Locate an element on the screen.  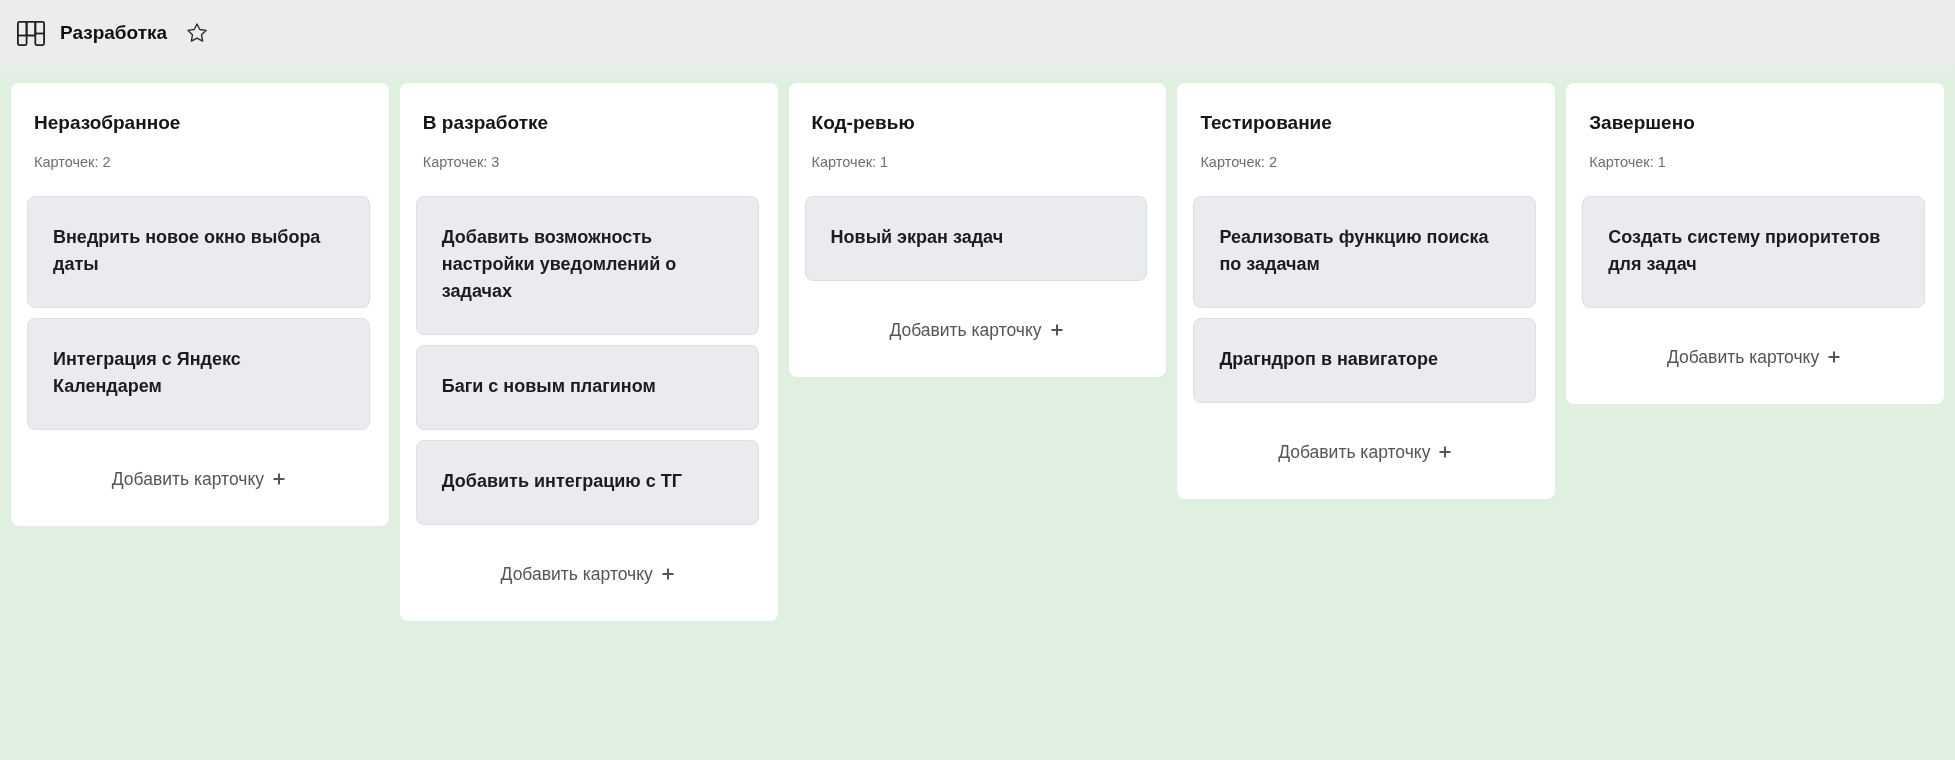
task-card: Добавить возможность настройки уведомлений о задачах is located at coordinates (587, 265).